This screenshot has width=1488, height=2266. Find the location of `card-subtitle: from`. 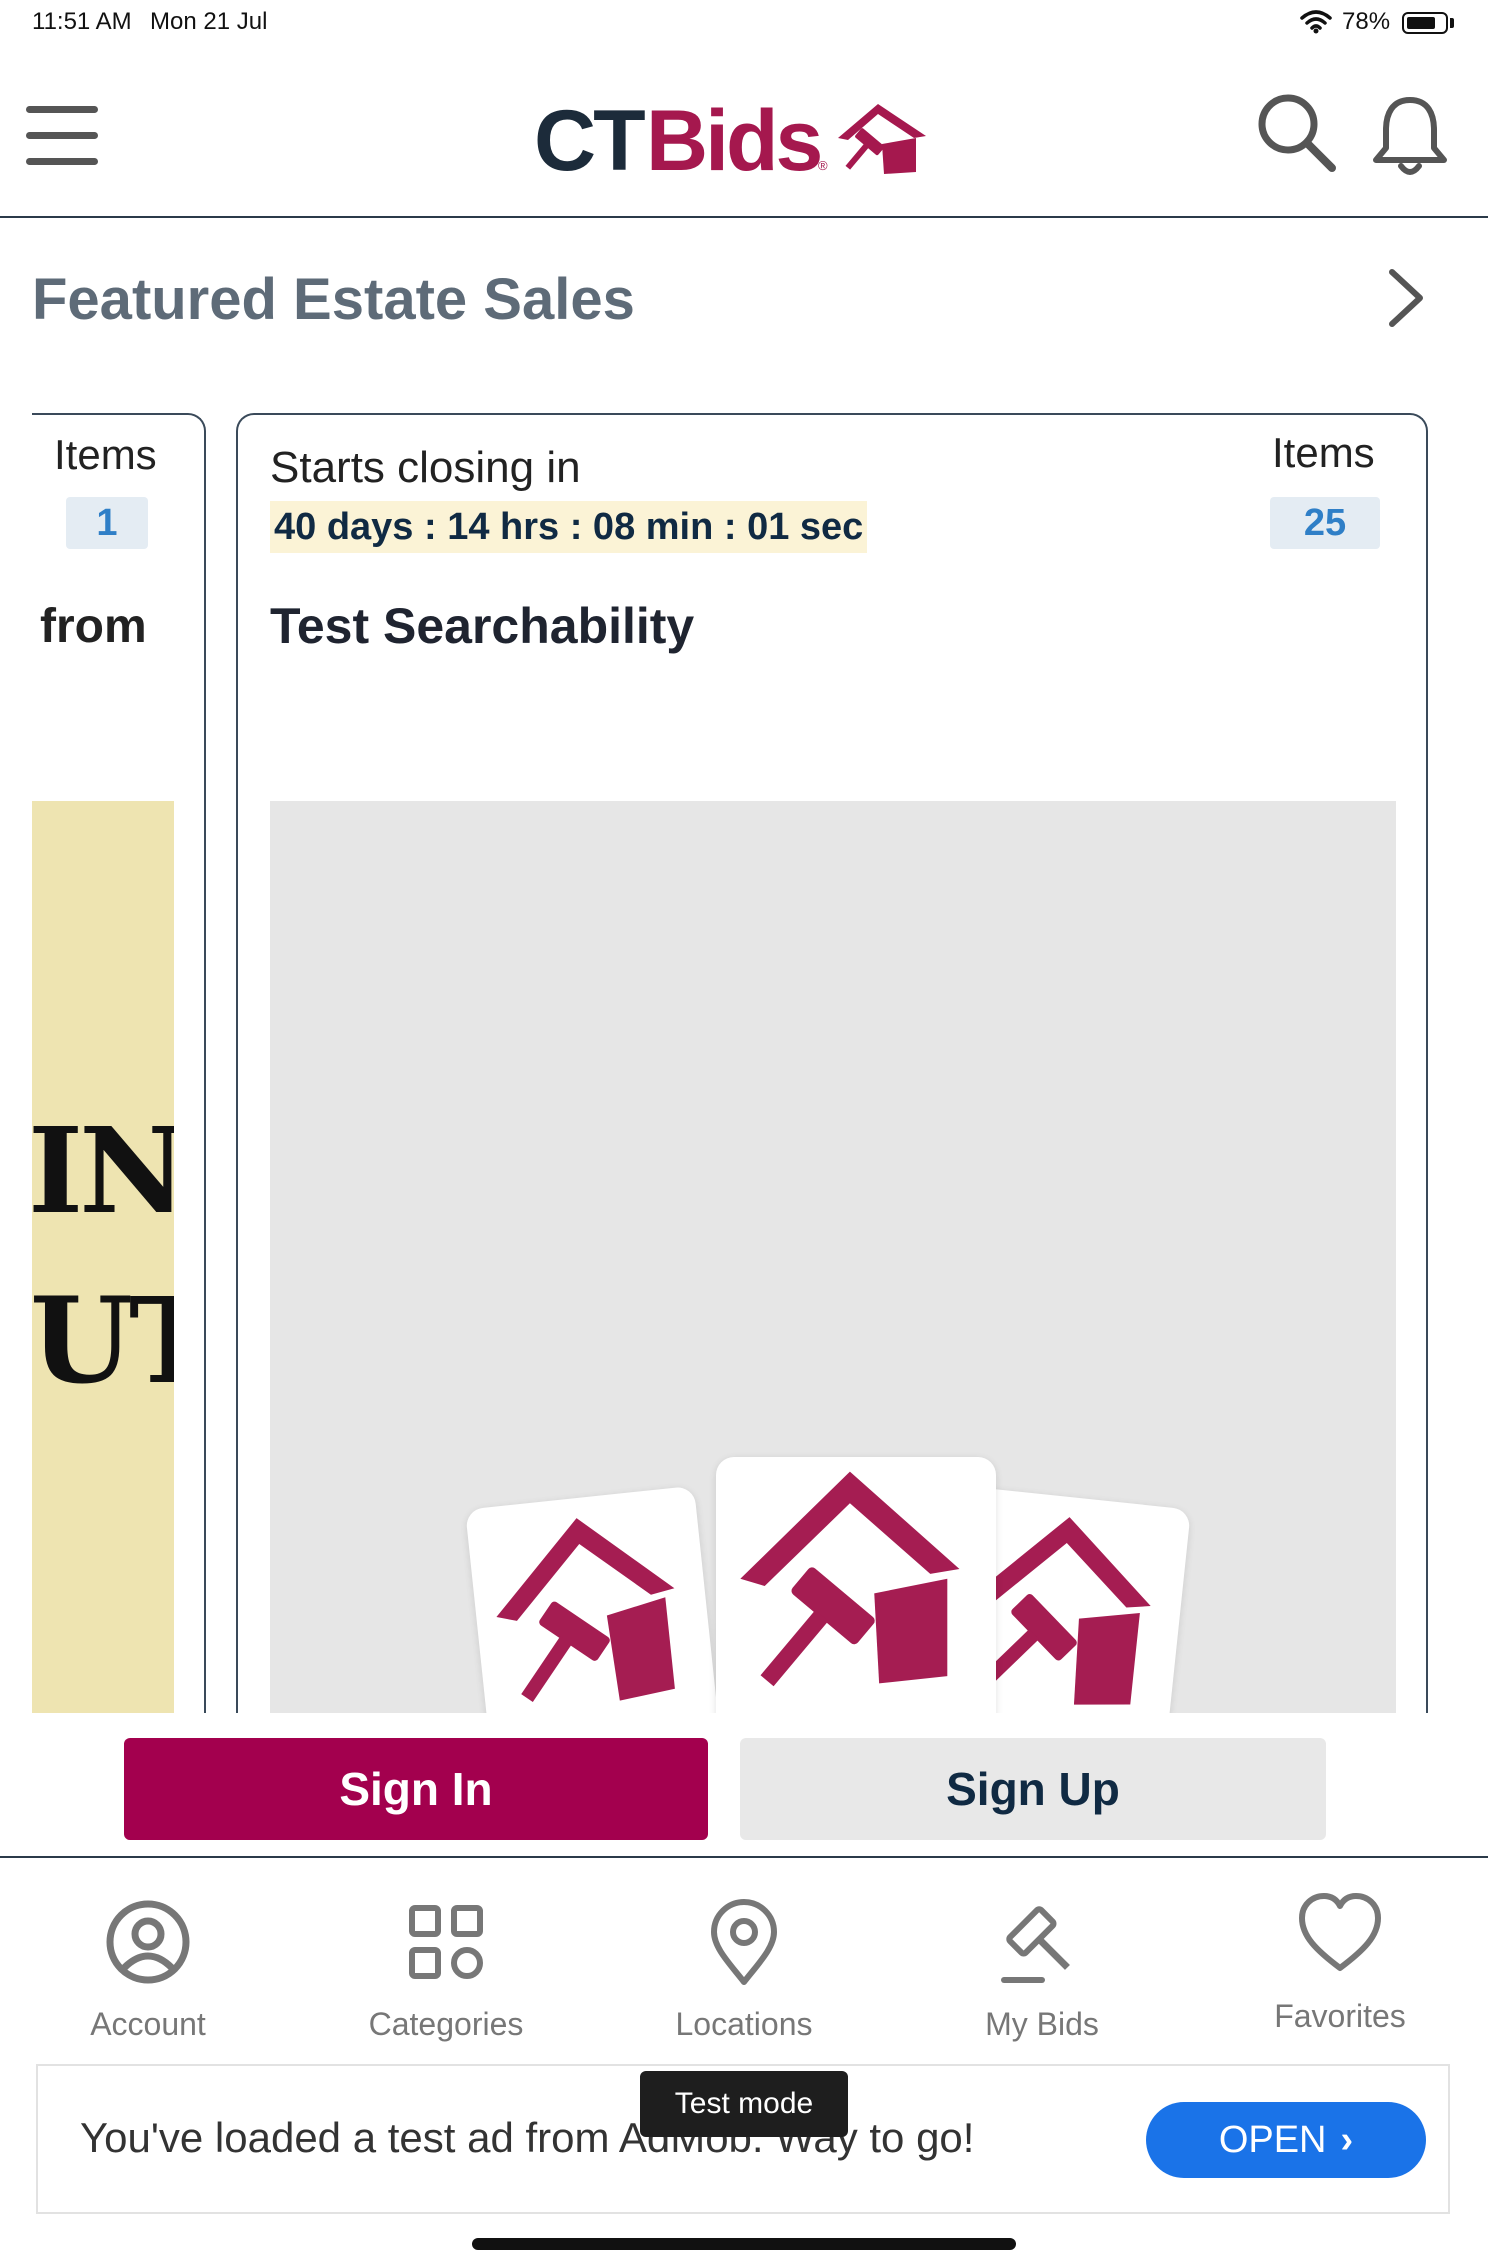

card-subtitle: from is located at coordinates (93, 626).